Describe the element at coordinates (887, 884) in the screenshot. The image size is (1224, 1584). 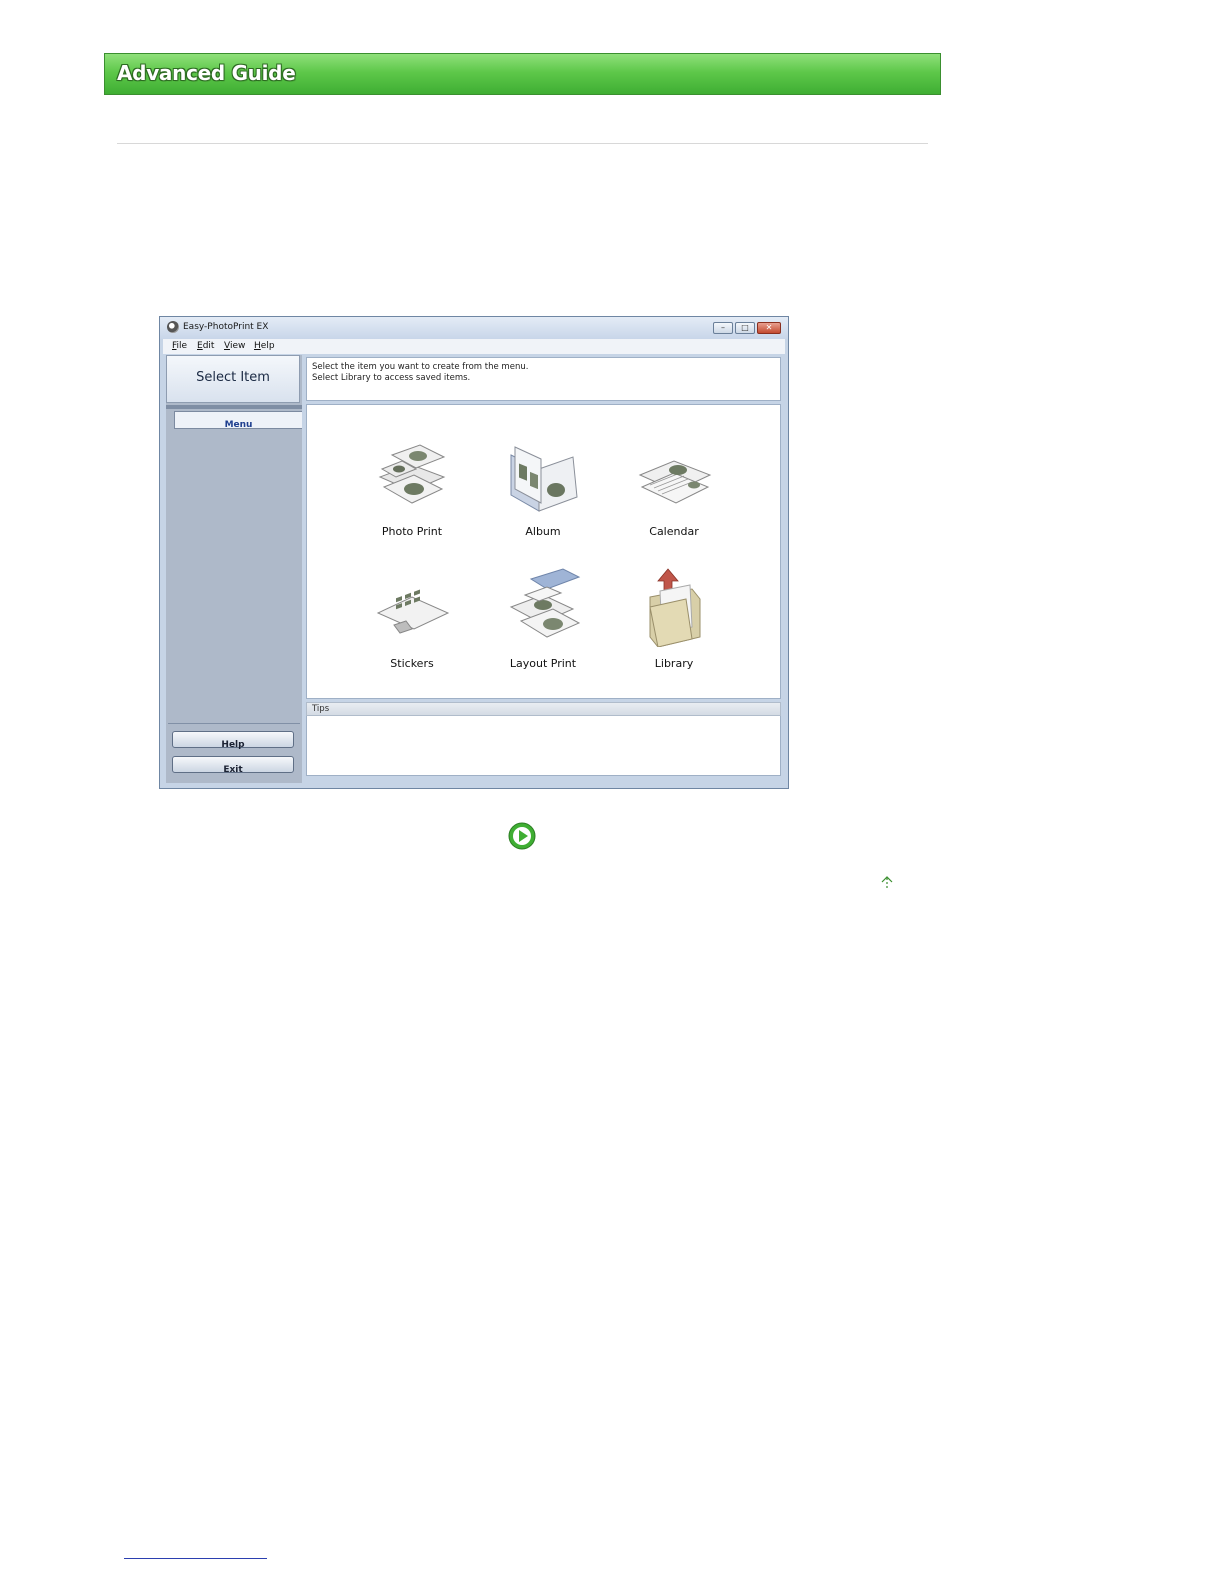
I see `page-top-icon` at that location.